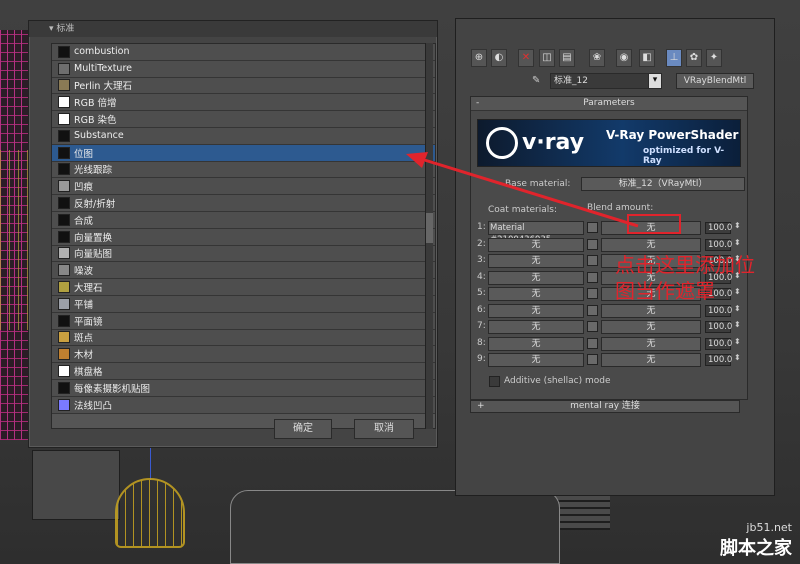  I want to click on scene-cabinet, so click(76, 485).